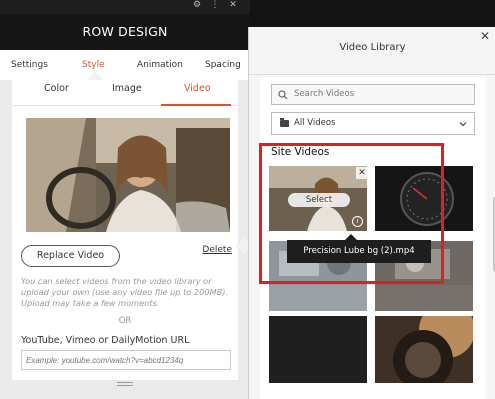  Describe the element at coordinates (125, 7) in the screenshot. I see `top-strip: ⚙ ⋮ ✕` at that location.